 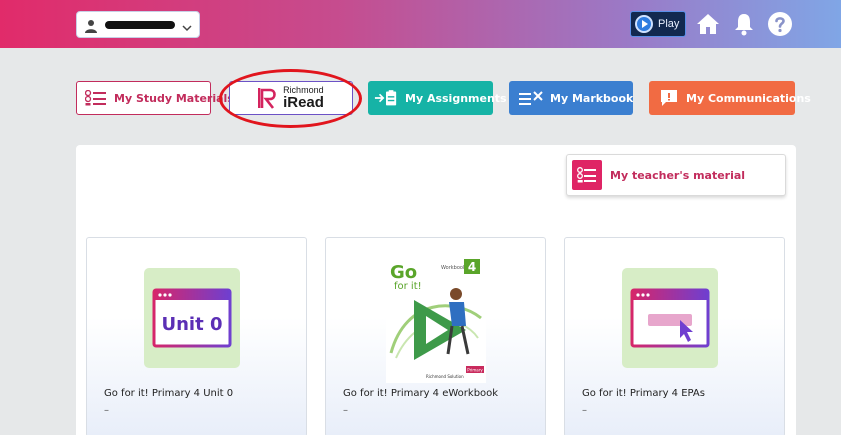 I want to click on cover-badge: Primary, so click(x=475, y=370).